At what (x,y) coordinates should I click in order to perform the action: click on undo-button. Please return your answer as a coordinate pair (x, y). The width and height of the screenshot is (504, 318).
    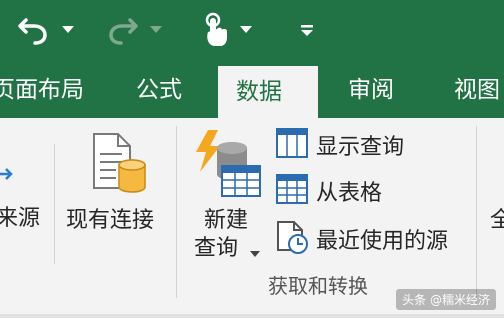
    Looking at the image, I should click on (45, 30).